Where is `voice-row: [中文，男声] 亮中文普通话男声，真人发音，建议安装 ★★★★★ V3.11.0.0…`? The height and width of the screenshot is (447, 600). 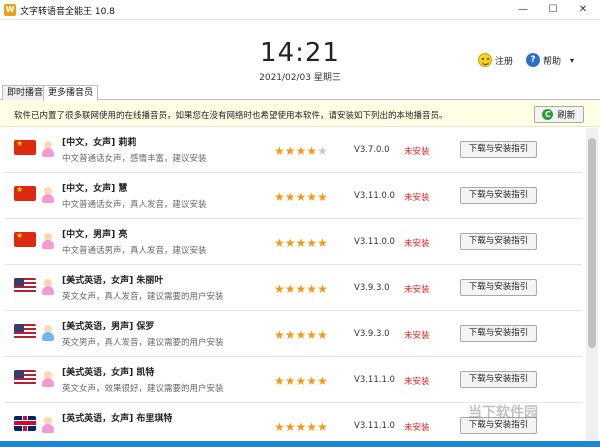 voice-row: [中文，男声] 亮中文普通话男声，真人发音，建议安装 ★★★★★ V3.11.0.0… is located at coordinates (293, 242).